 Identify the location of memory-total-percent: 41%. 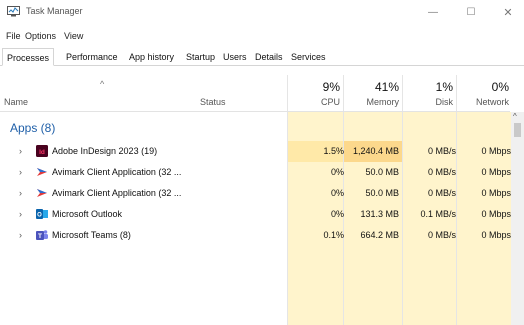
(371, 87).